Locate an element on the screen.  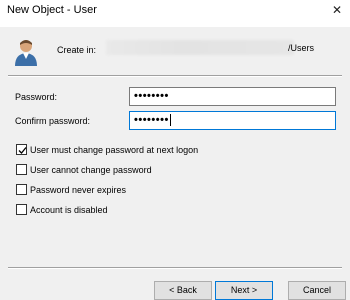
confirm-password-label: Confirm password: is located at coordinates (53, 121).